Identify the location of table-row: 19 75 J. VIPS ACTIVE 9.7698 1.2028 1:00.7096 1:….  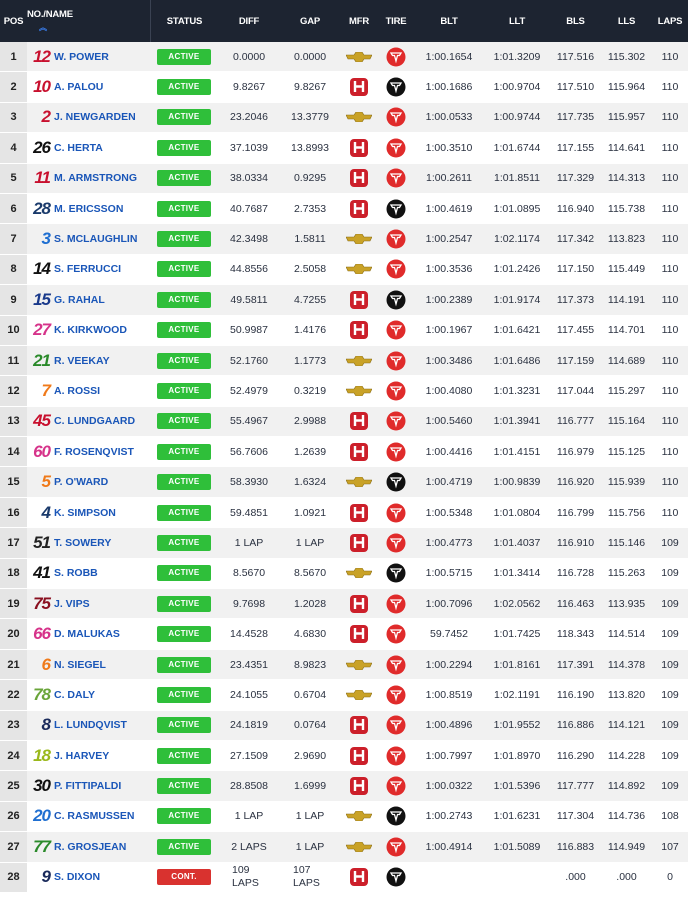
(344, 604).